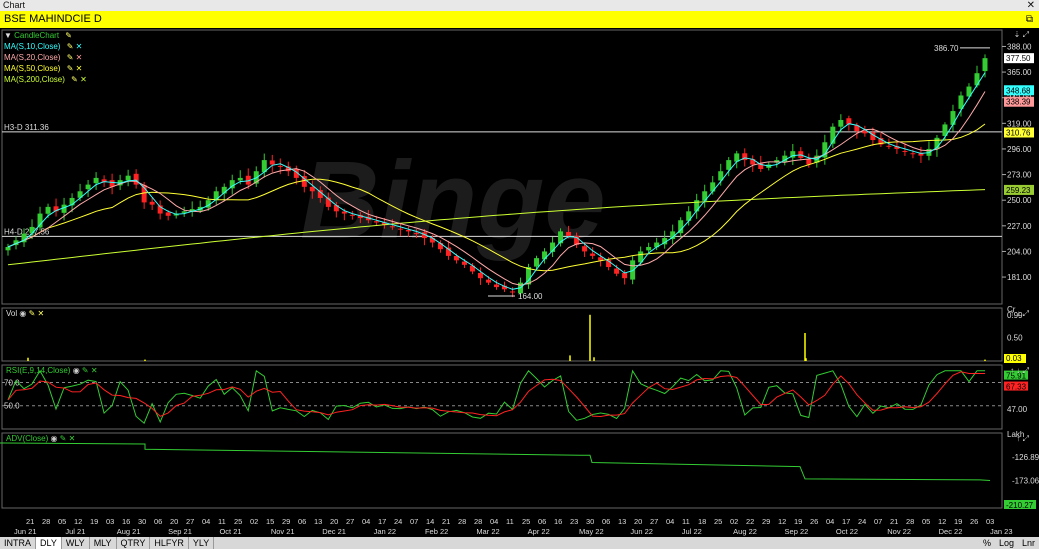 The height and width of the screenshot is (549, 1039). I want to click on x-month-label: Nov 21, so click(283, 531).